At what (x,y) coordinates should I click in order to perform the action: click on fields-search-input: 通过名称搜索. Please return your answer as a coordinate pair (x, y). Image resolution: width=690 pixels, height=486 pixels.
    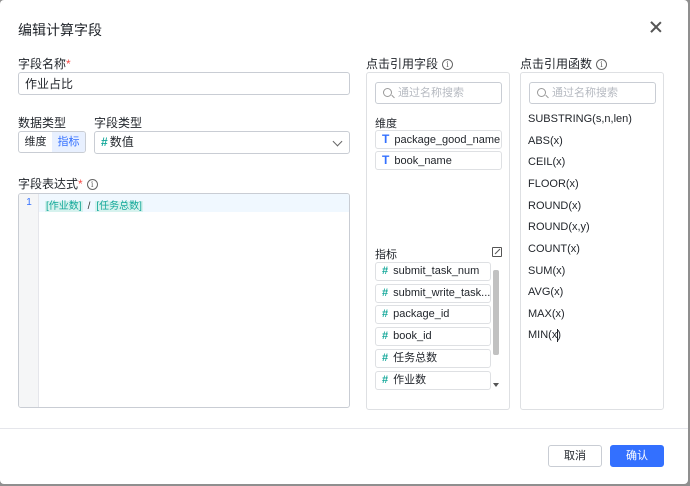
    Looking at the image, I should click on (438, 93).